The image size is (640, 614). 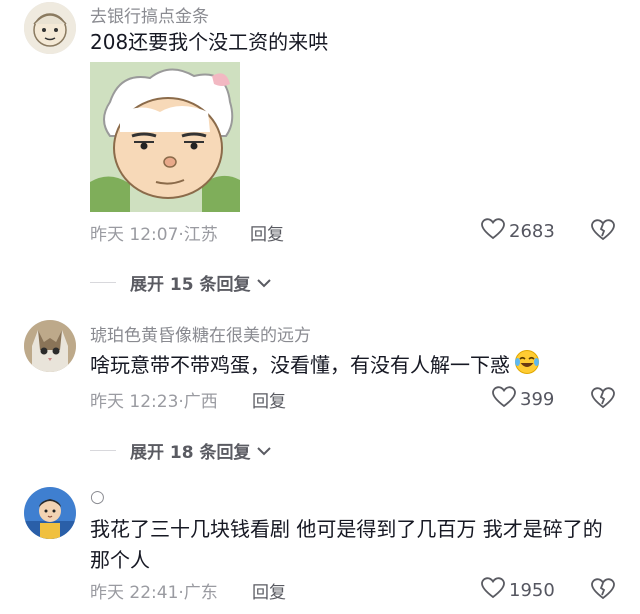 What do you see at coordinates (154, 402) in the screenshot?
I see `comment-time-location: 昨天 12:23·广西` at bounding box center [154, 402].